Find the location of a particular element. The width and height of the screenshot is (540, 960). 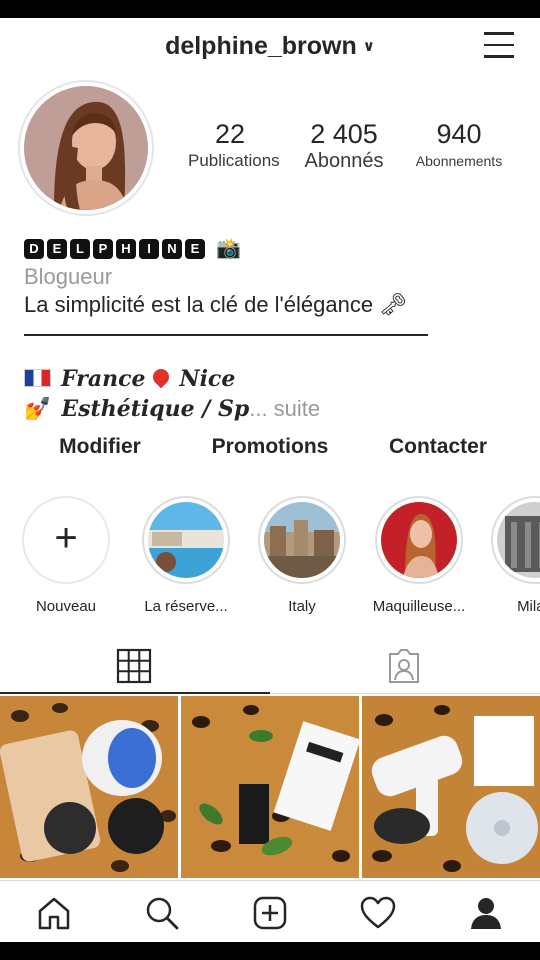

display-name: D E L P H I N E 📸 is located at coordinates (132, 248).